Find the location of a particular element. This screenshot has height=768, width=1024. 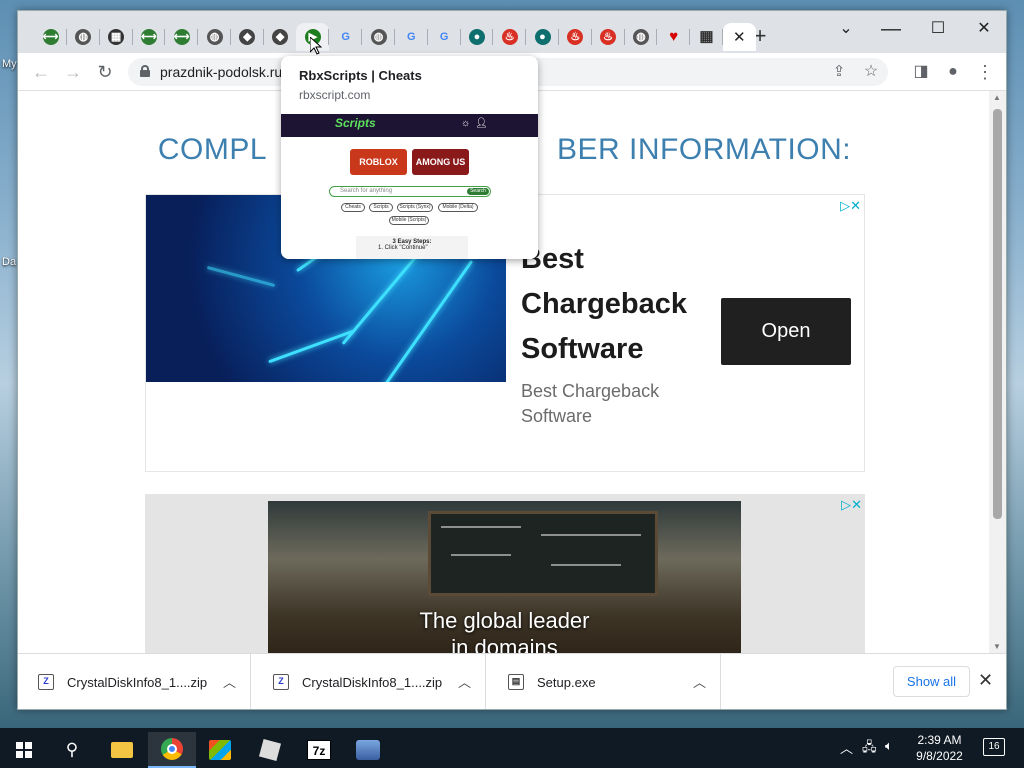

search-icon: ⚲ is located at coordinates (72, 750).